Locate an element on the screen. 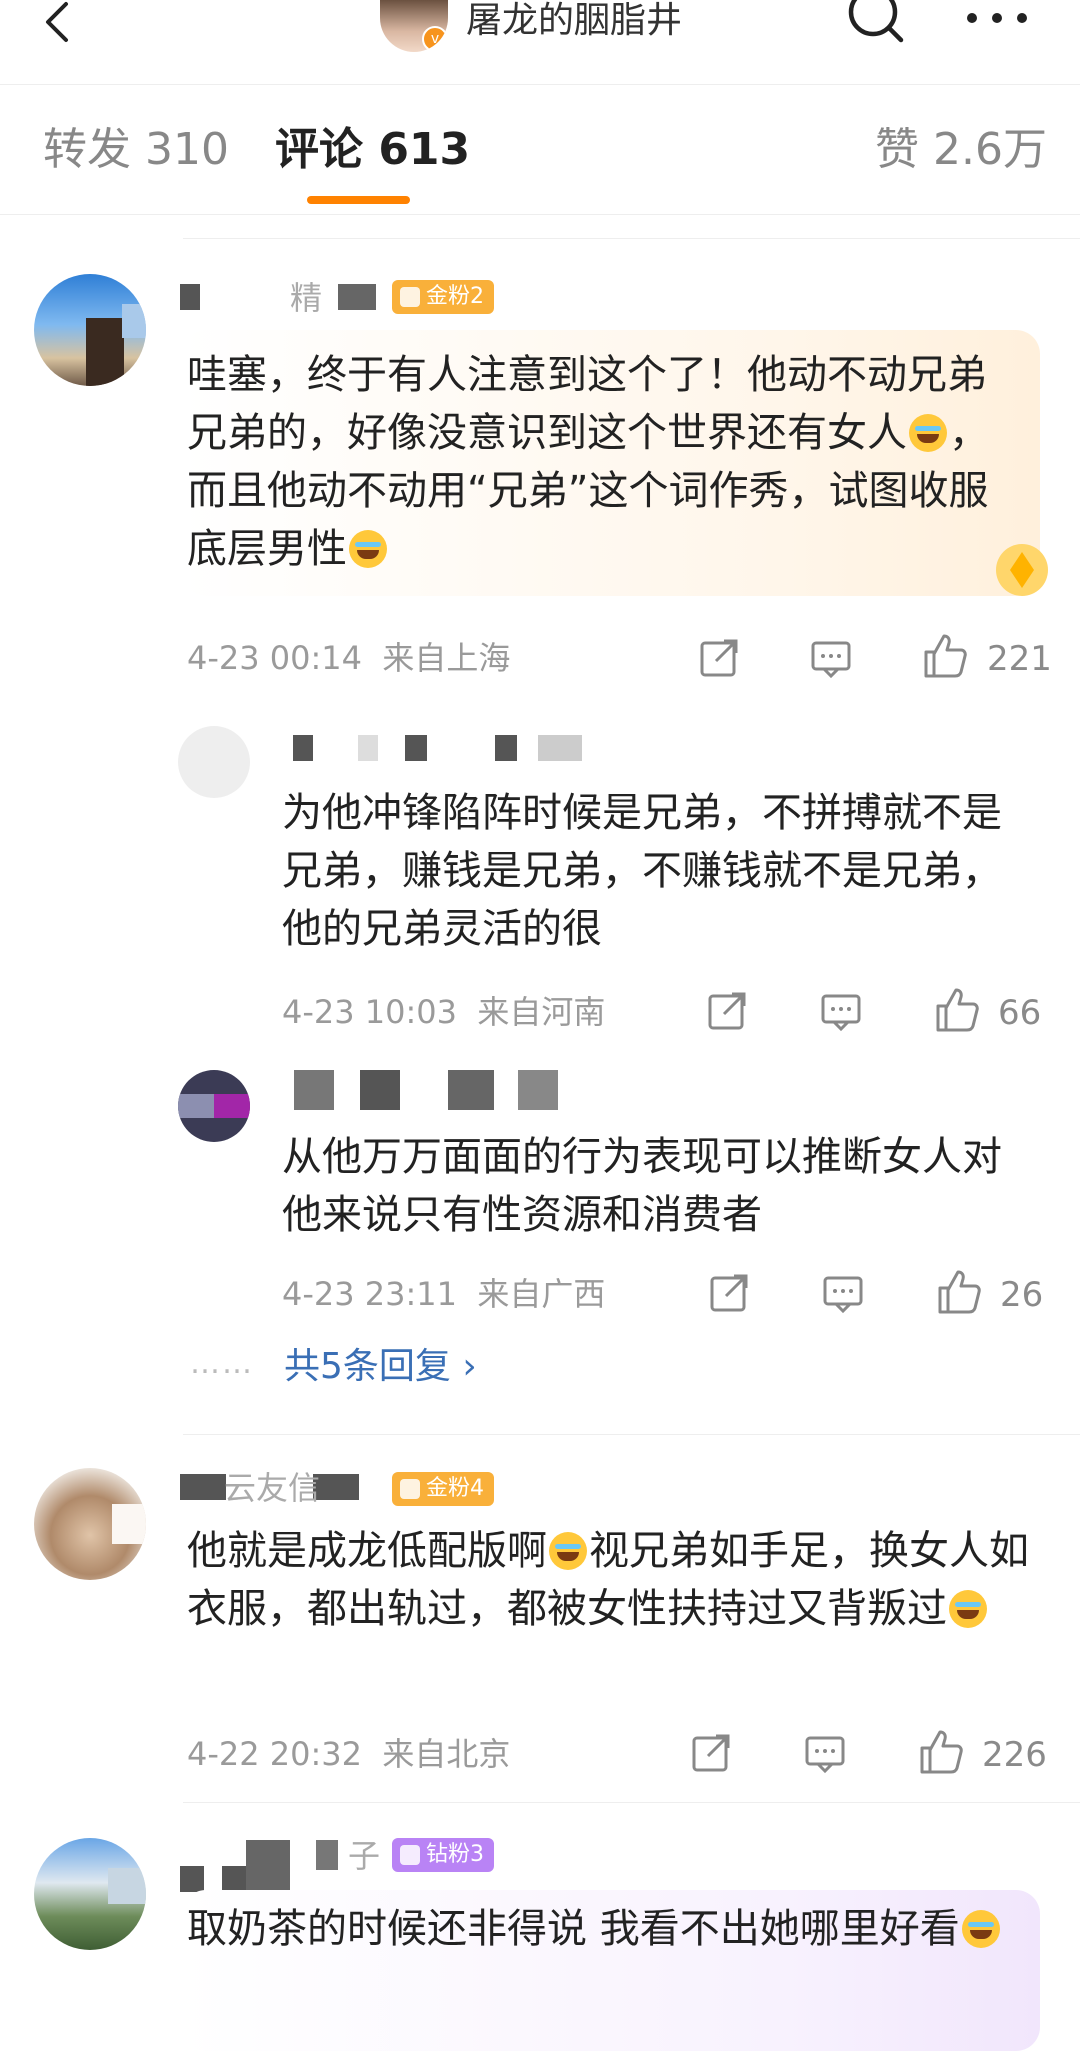  like-count: 26 is located at coordinates (1022, 1295).